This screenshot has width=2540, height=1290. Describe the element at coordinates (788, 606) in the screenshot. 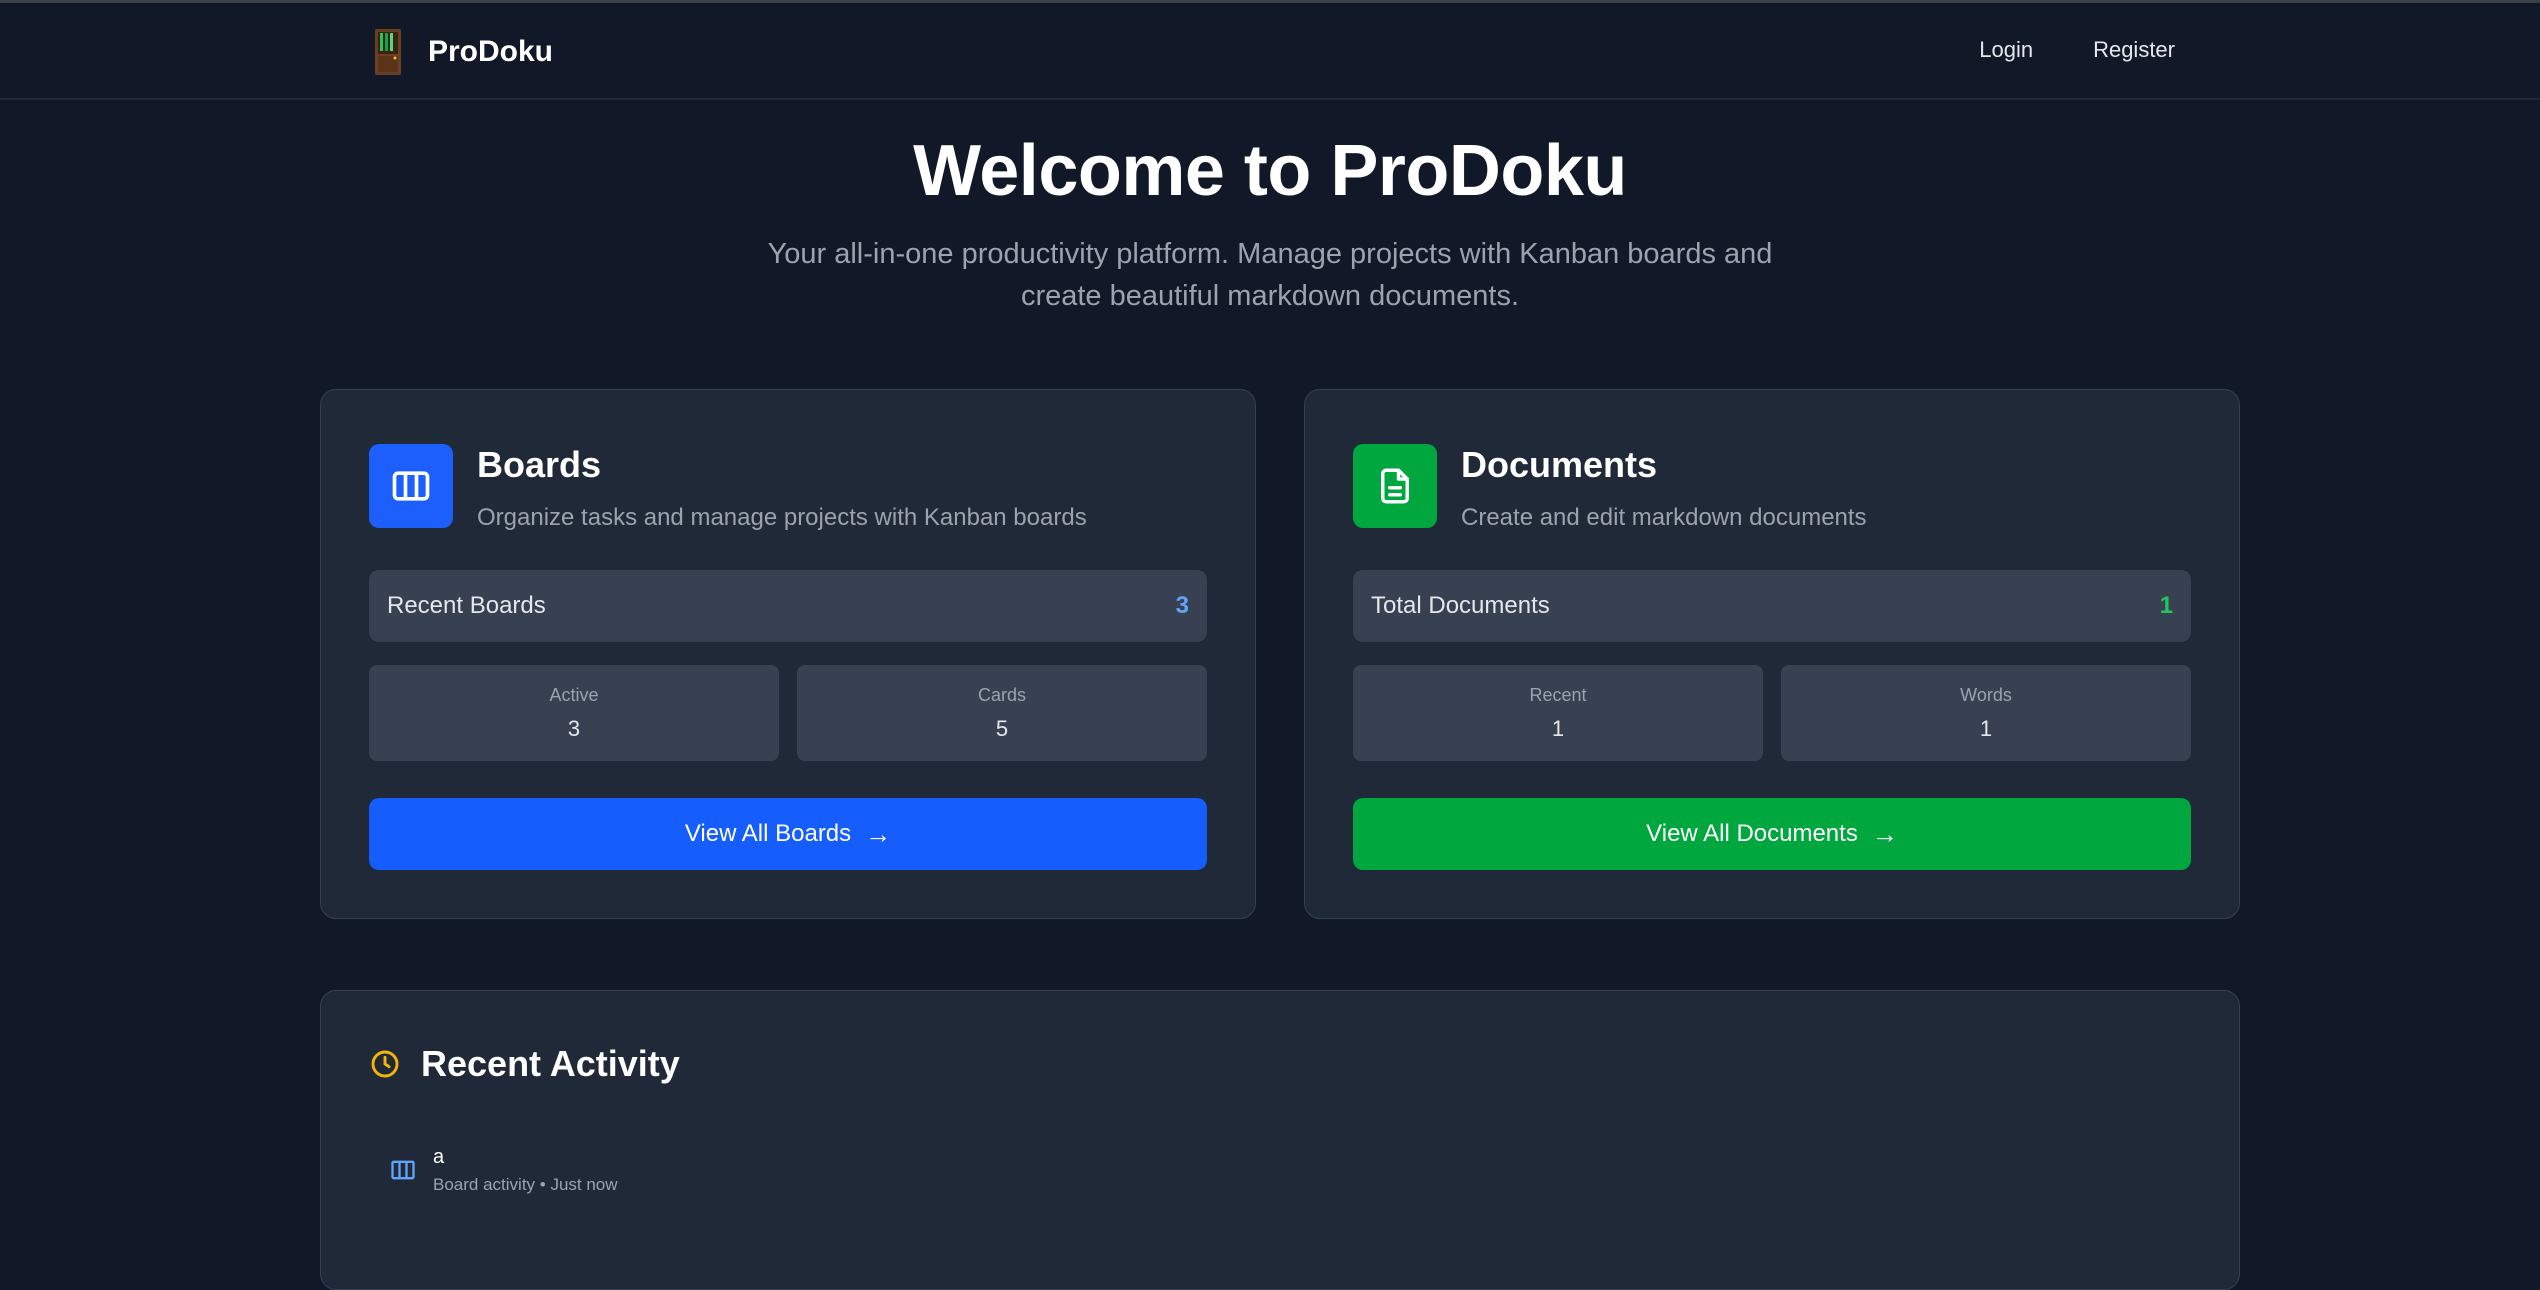

I see `recent-boards-stat: Recent Boards 3` at that location.